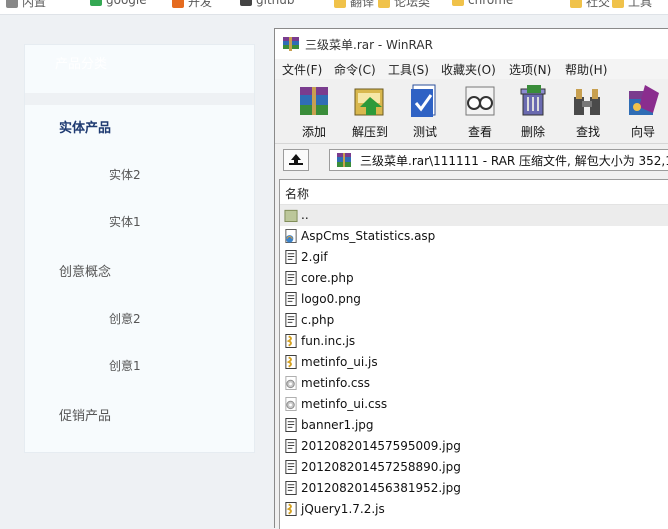 This screenshot has width=668, height=529. Describe the element at coordinates (474, 215) in the screenshot. I see `file-row: ..` at that location.